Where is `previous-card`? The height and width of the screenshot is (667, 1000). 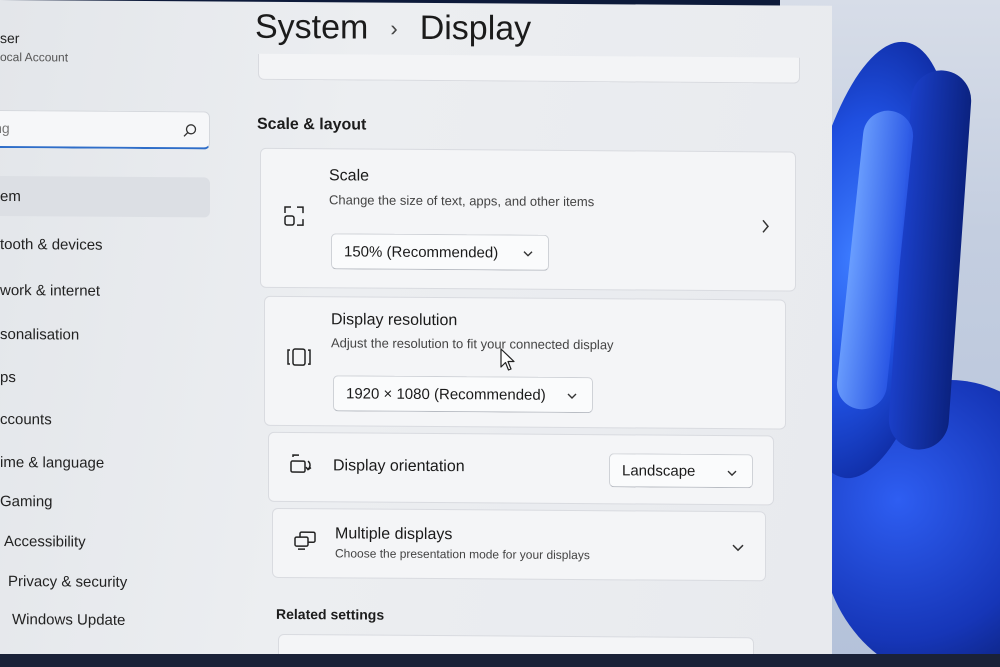 previous-card is located at coordinates (529, 68).